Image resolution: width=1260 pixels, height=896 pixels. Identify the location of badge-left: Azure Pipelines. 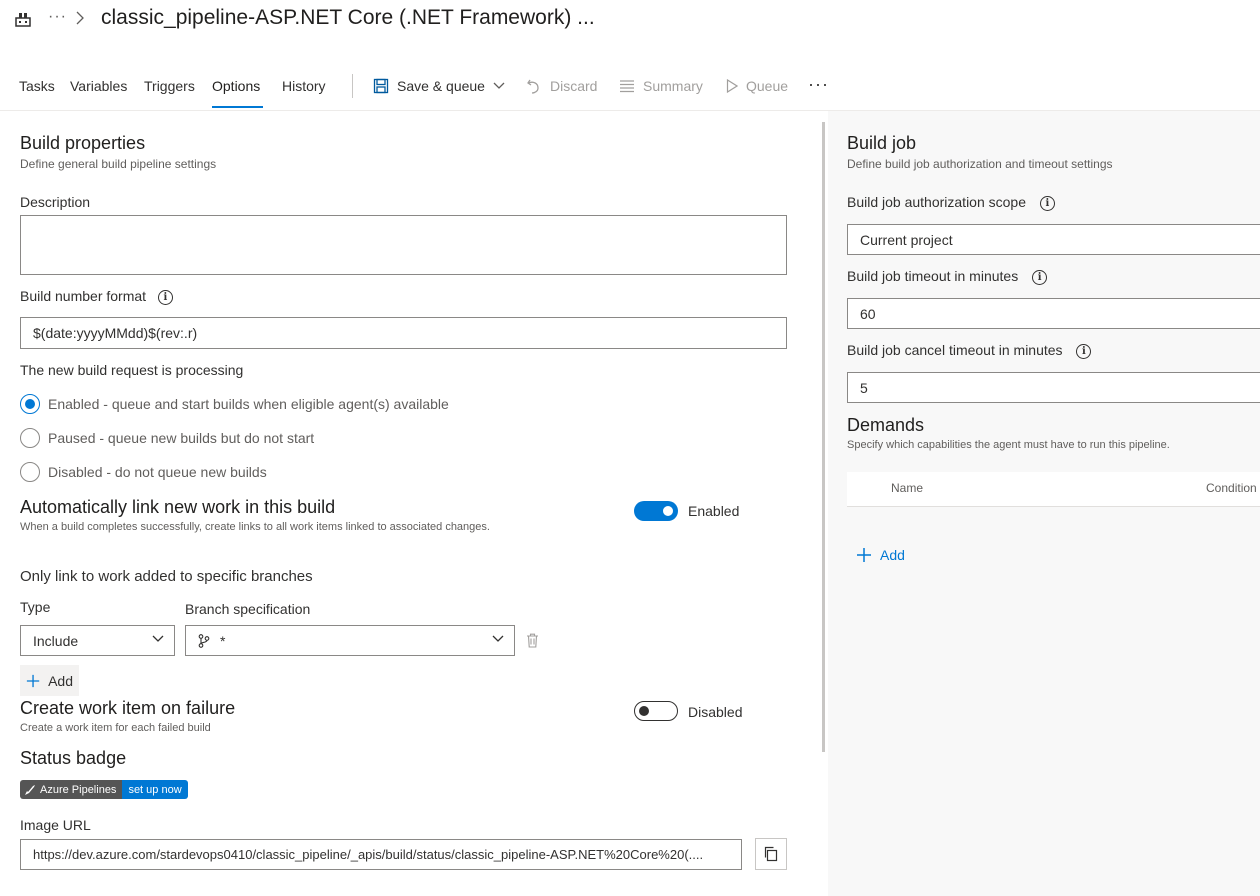
(71, 789).